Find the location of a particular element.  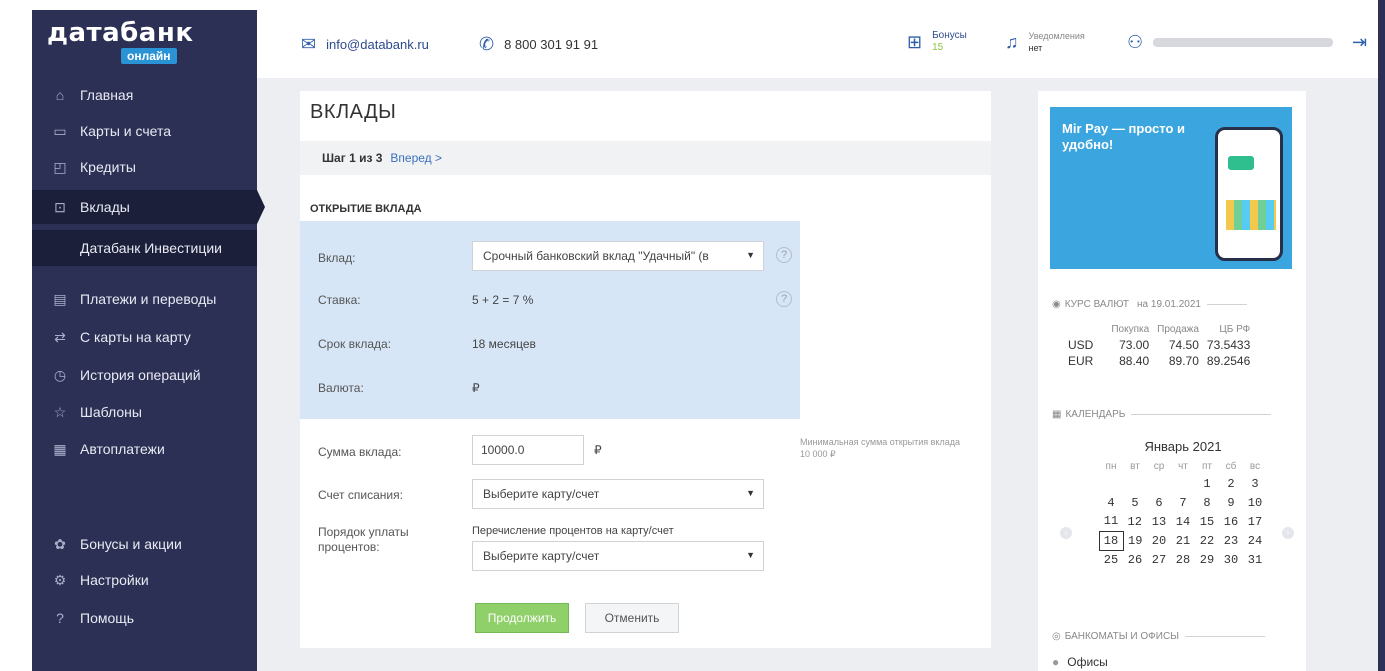

calendar-day: 8 is located at coordinates (1207, 502).